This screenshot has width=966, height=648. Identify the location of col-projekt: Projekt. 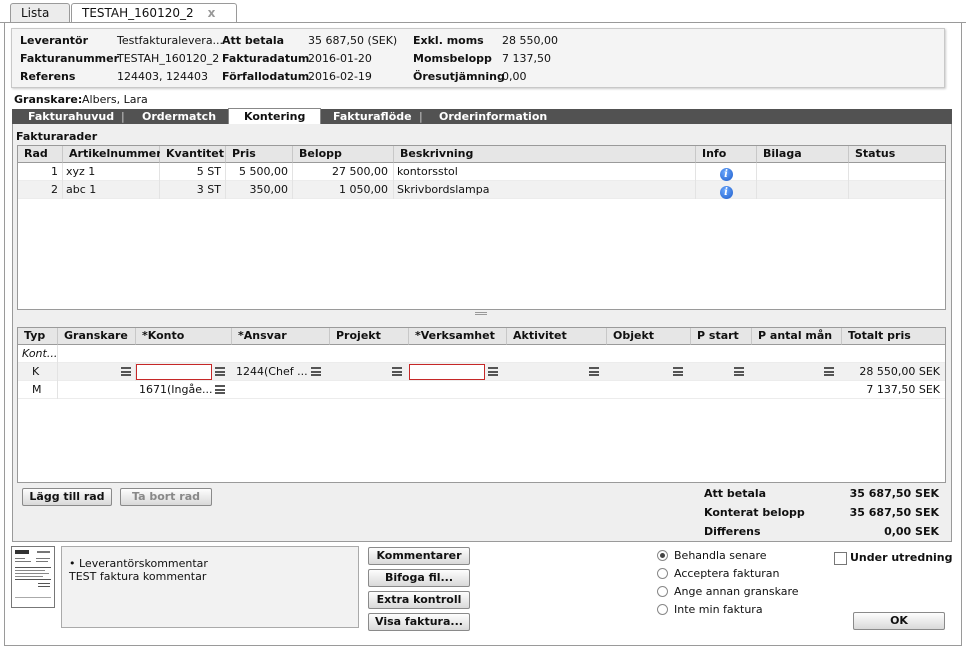
(369, 336).